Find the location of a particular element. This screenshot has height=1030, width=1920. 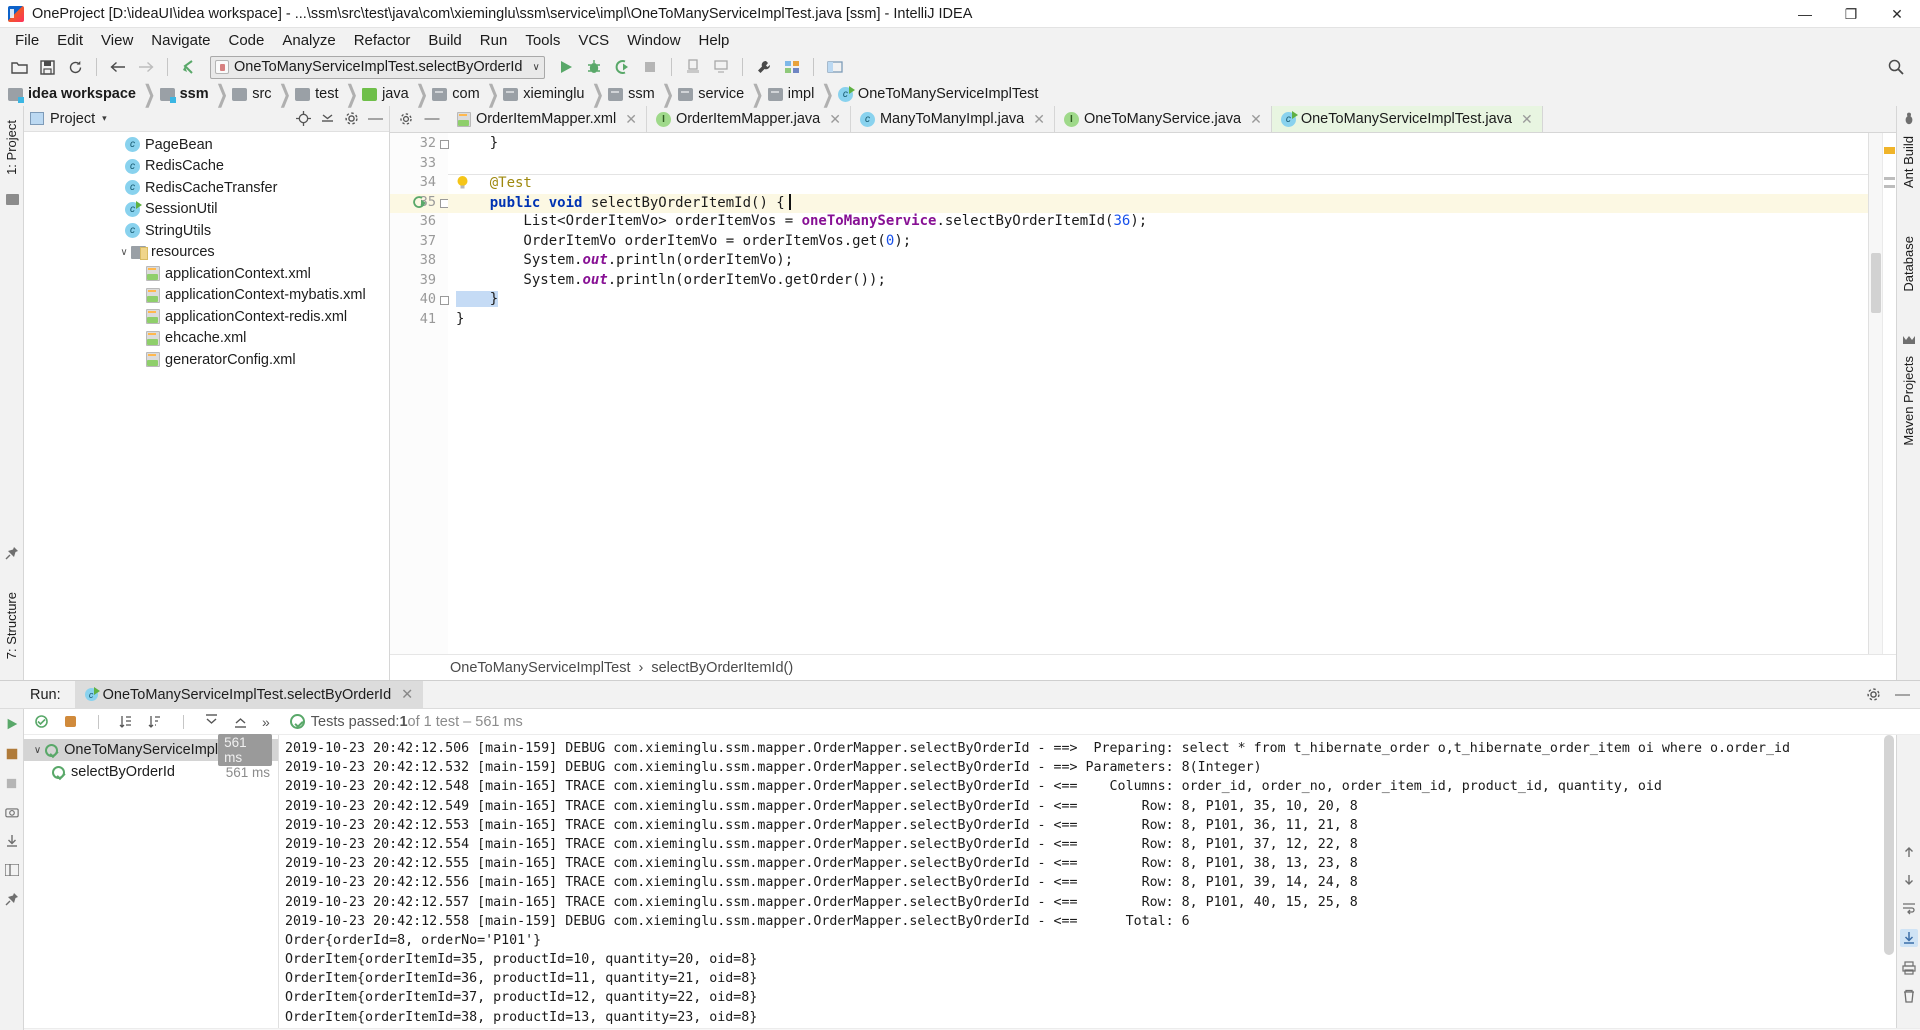

tree-item-rediscachetransfer: c RedisCacheTransfer is located at coordinates (206, 188).